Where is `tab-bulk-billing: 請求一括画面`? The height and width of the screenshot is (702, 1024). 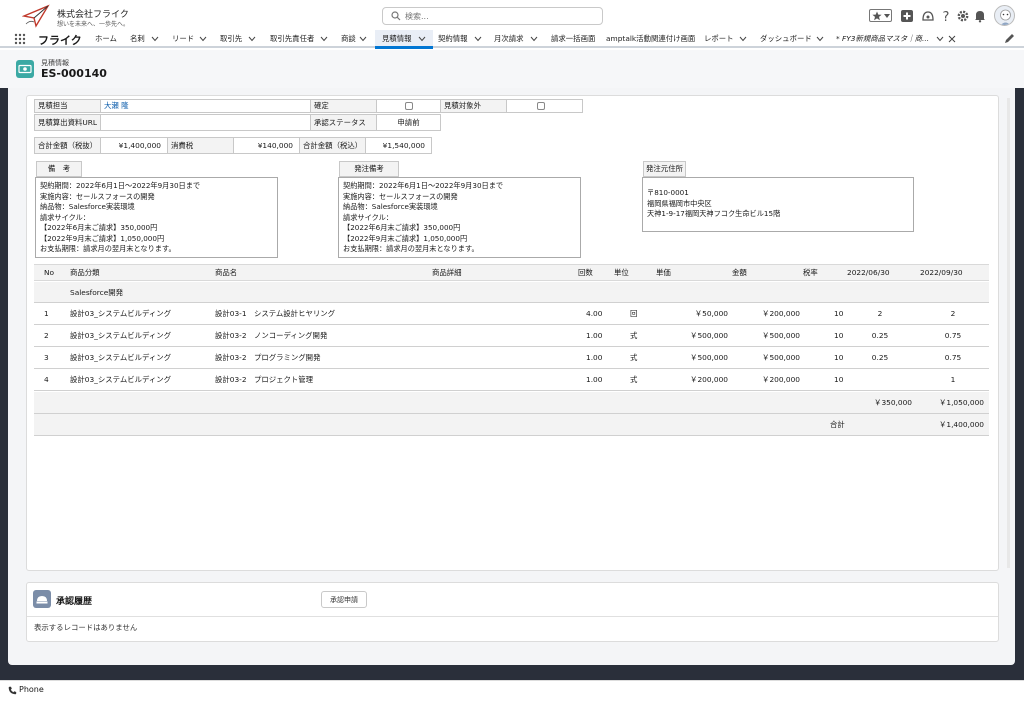 tab-bulk-billing: 請求一括画面 is located at coordinates (573, 39).